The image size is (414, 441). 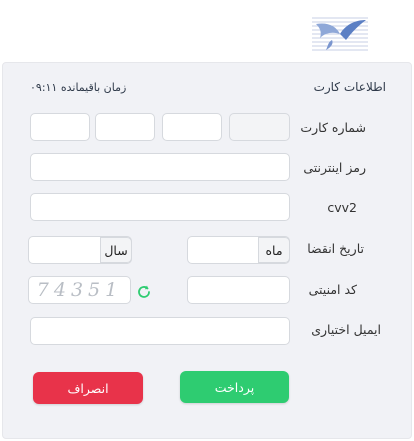 I want to click on top-bar, so click(x=207, y=31).